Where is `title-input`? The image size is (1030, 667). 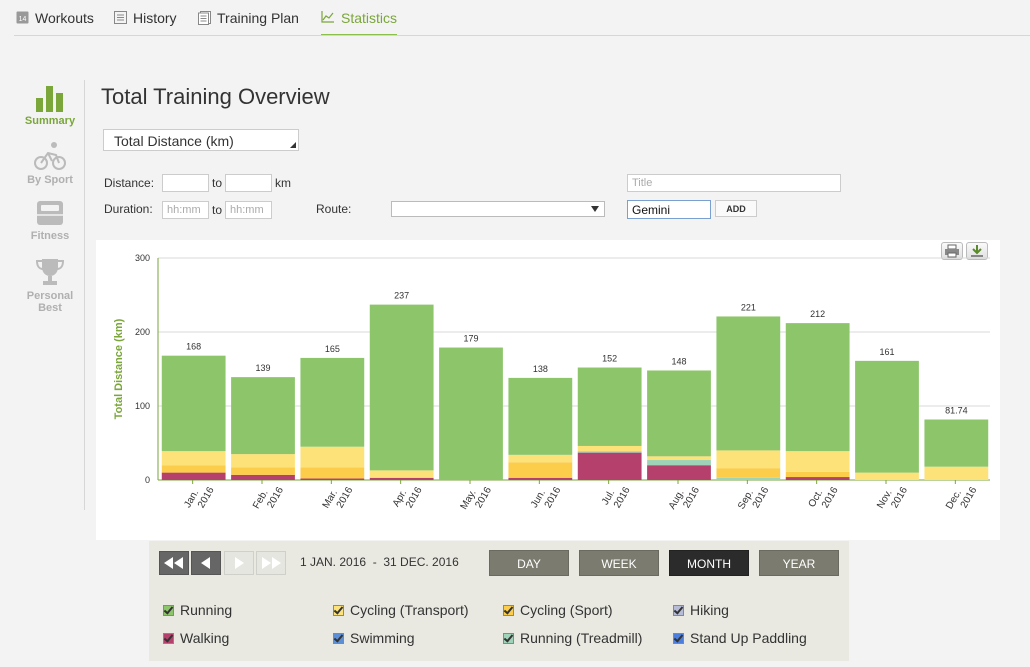 title-input is located at coordinates (734, 183).